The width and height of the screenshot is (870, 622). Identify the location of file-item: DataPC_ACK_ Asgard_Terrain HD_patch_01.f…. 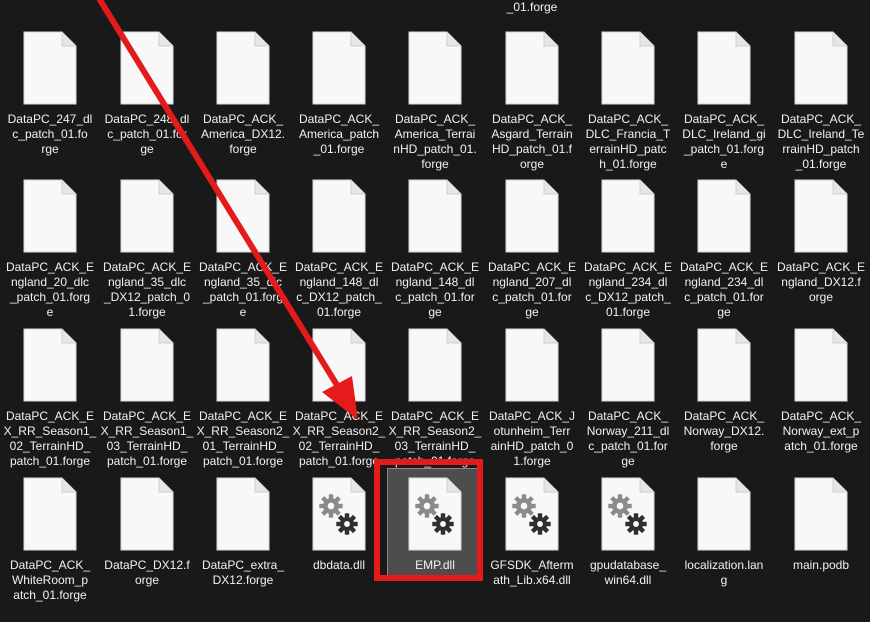
(532, 103).